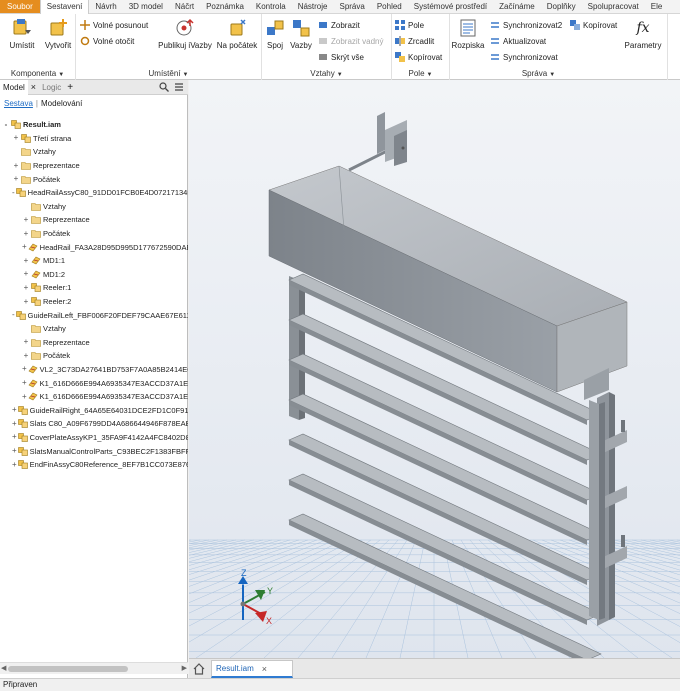 The image size is (680, 691). I want to click on collapse-icon: -, so click(6, 124).